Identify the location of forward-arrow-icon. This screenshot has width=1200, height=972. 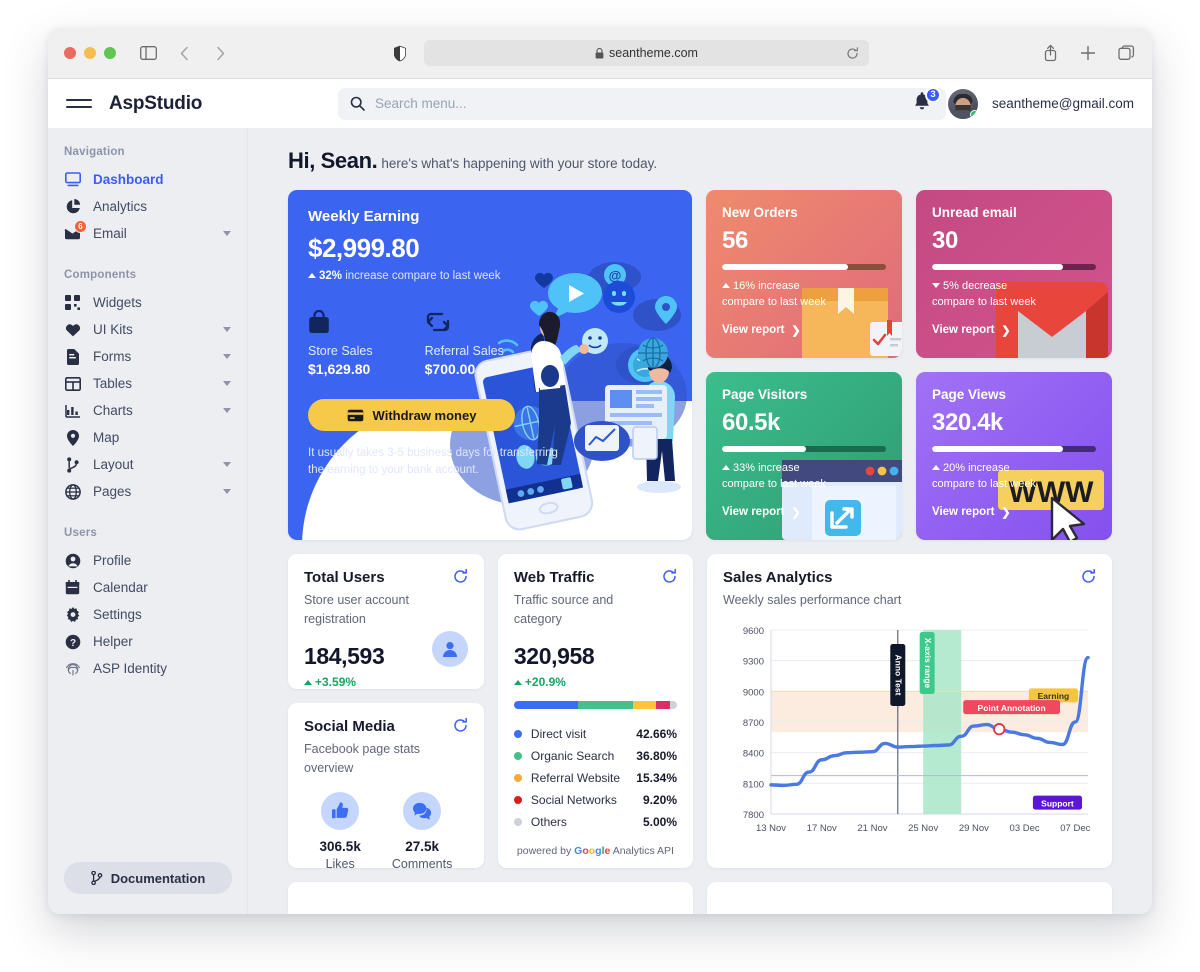
(220, 53).